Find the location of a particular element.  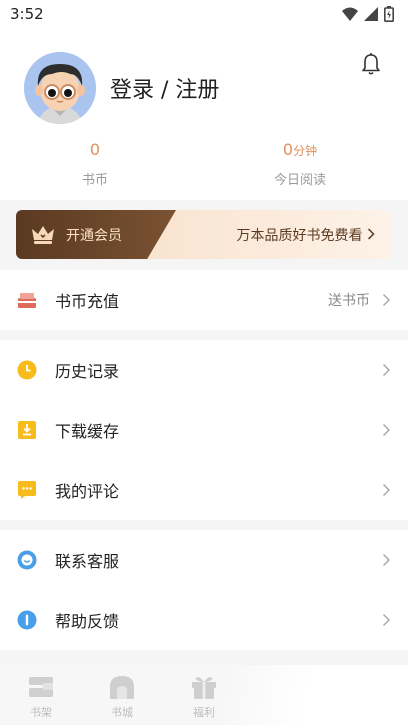

menu-item-history-label: 历史记录 is located at coordinates (87, 371).